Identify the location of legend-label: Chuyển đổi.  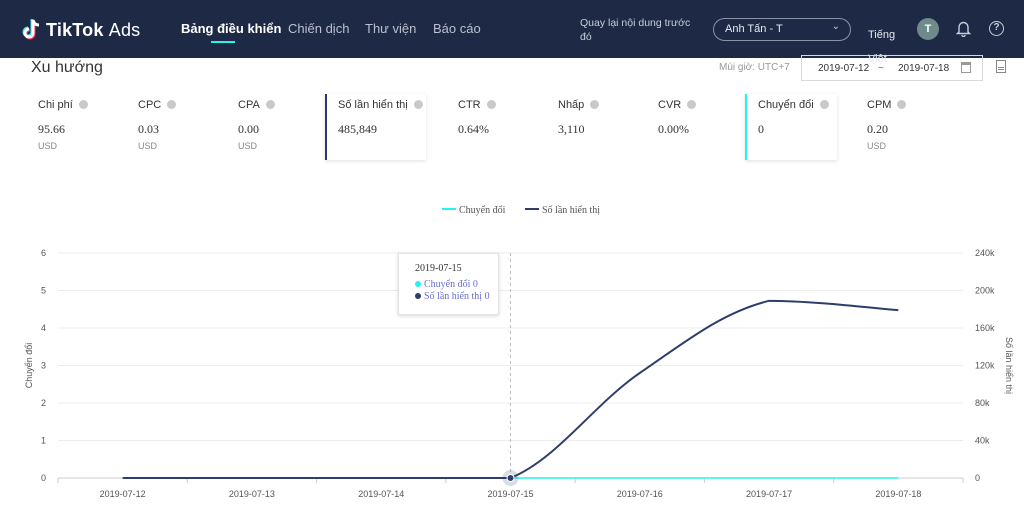
(482, 210).